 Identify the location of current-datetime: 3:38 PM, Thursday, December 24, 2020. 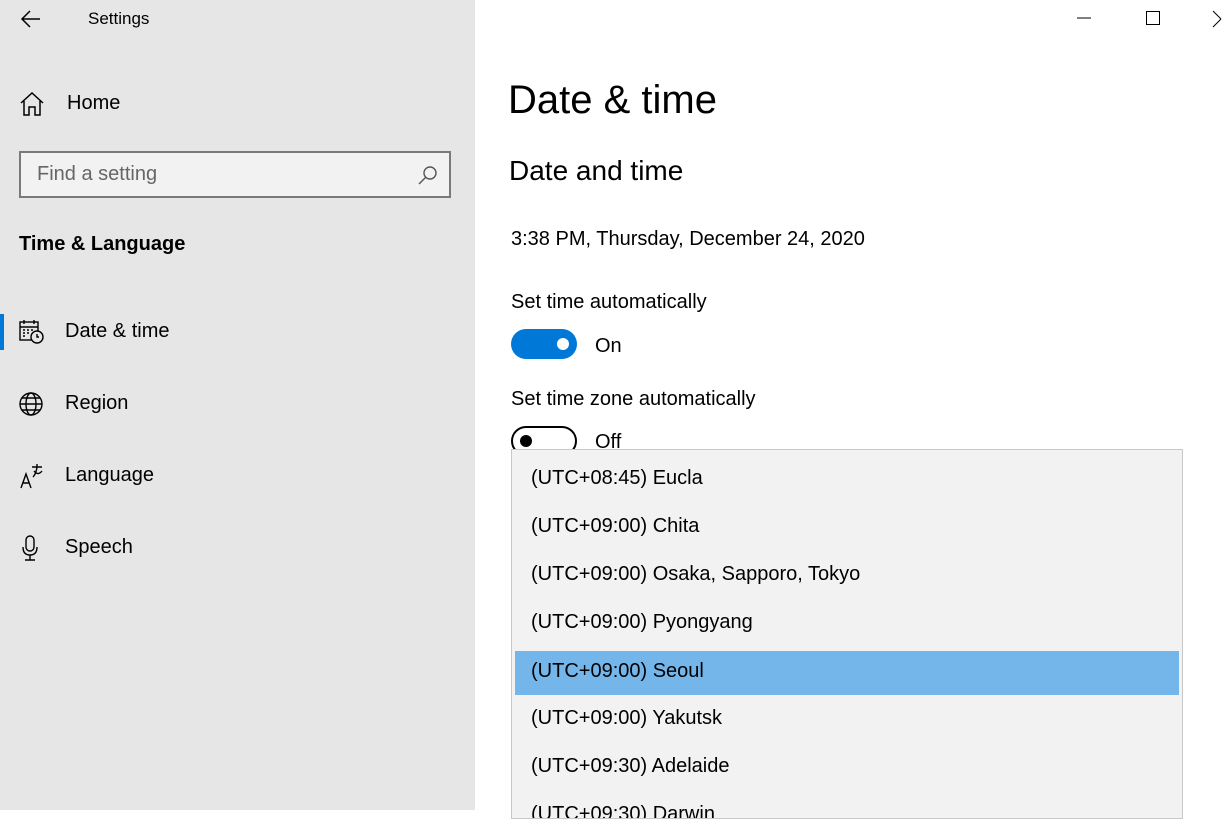
(688, 239).